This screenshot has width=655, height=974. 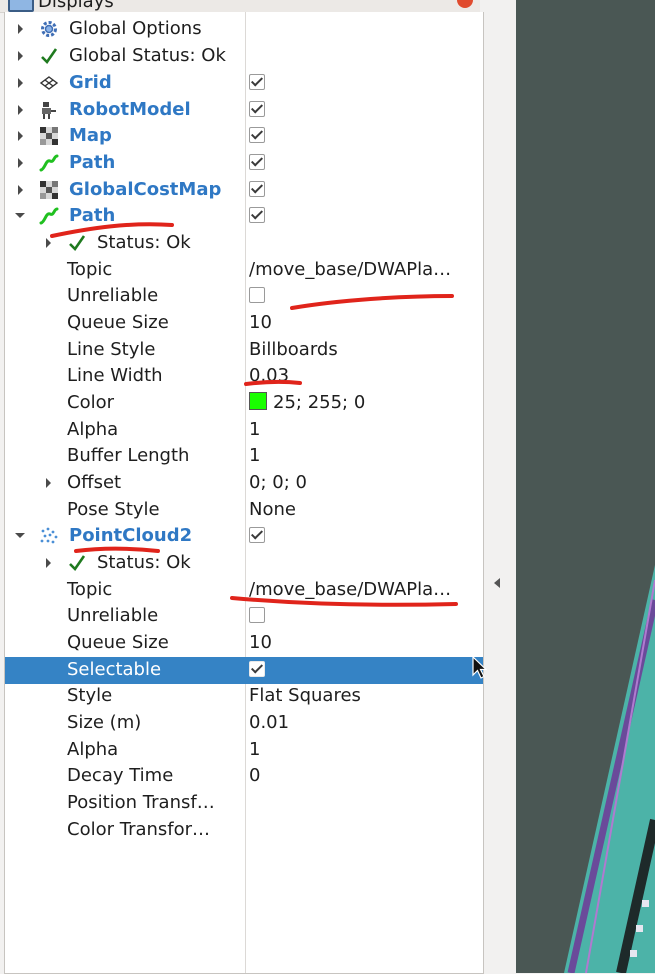 I want to click on property-line-style: Line Style Billboards, so click(x=244, y=350).